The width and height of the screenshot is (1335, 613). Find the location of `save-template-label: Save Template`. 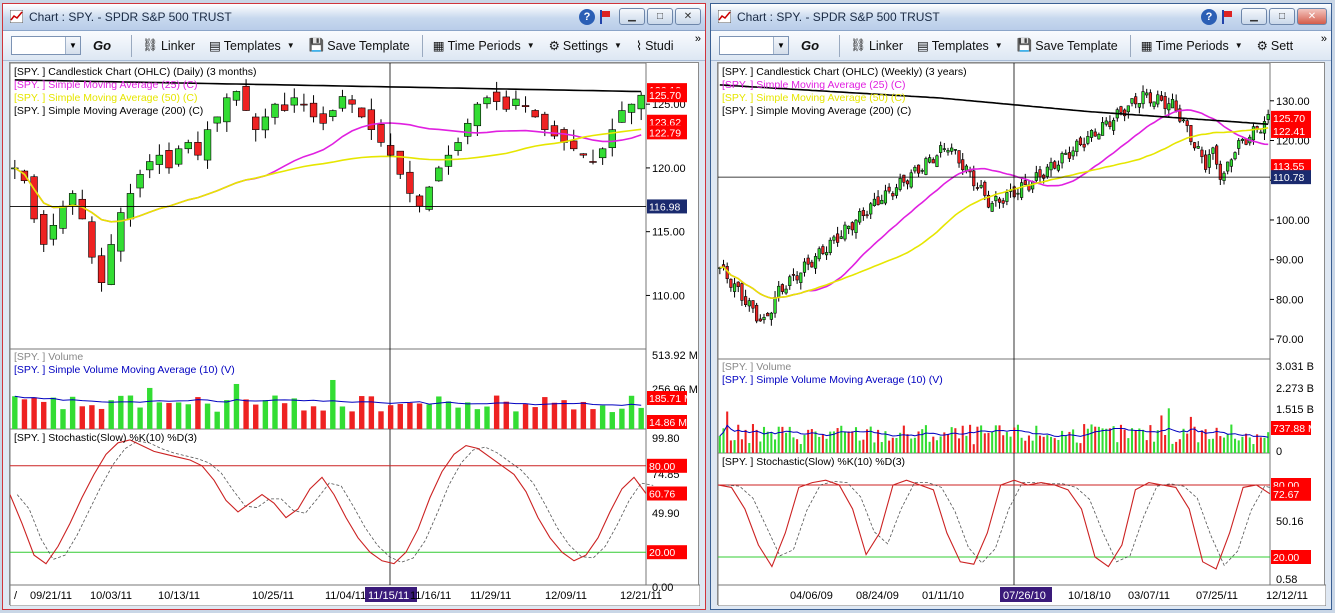

save-template-label: Save Template is located at coordinates (368, 45).